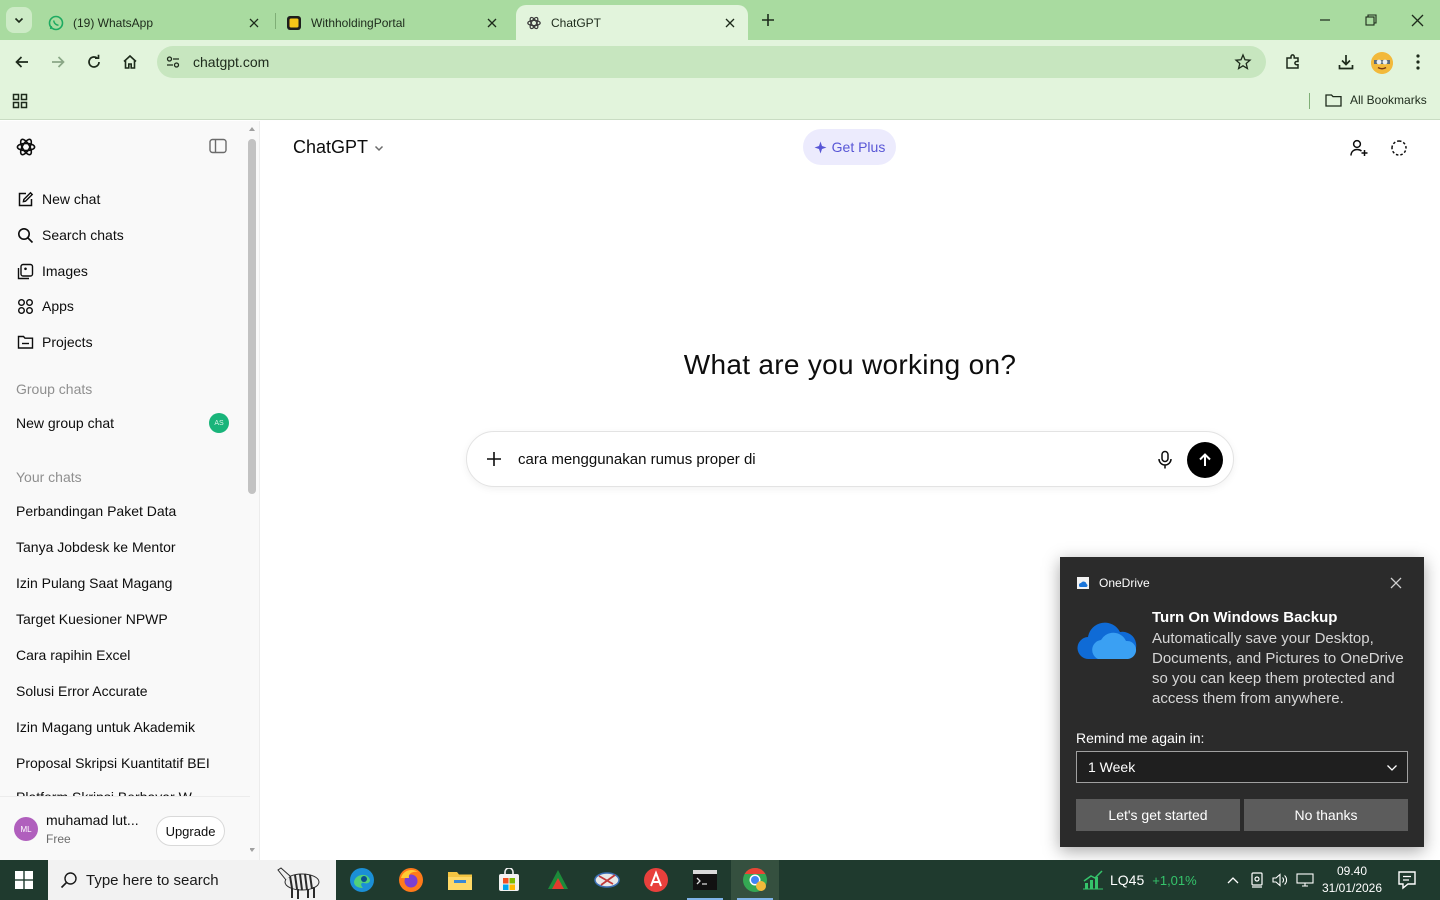 This screenshot has height=900, width=1440. What do you see at coordinates (231, 62) in the screenshot?
I see `url-text: chatgpt.com` at bounding box center [231, 62].